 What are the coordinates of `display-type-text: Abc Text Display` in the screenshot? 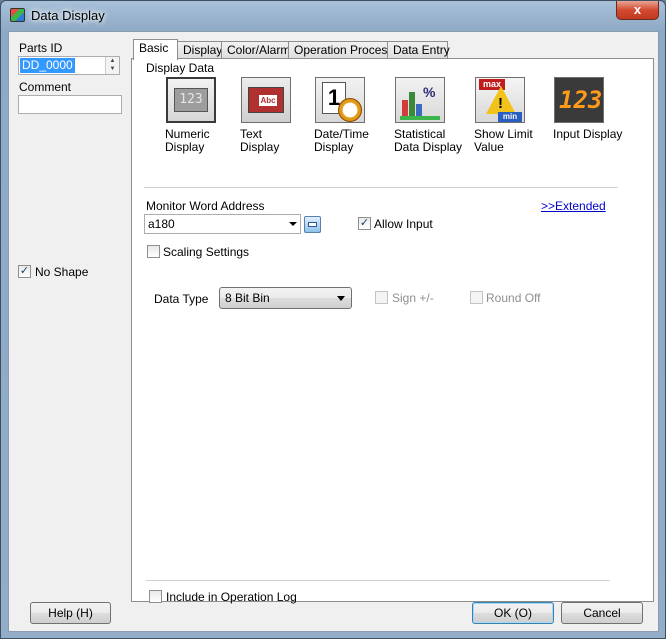 It's located at (278, 115).